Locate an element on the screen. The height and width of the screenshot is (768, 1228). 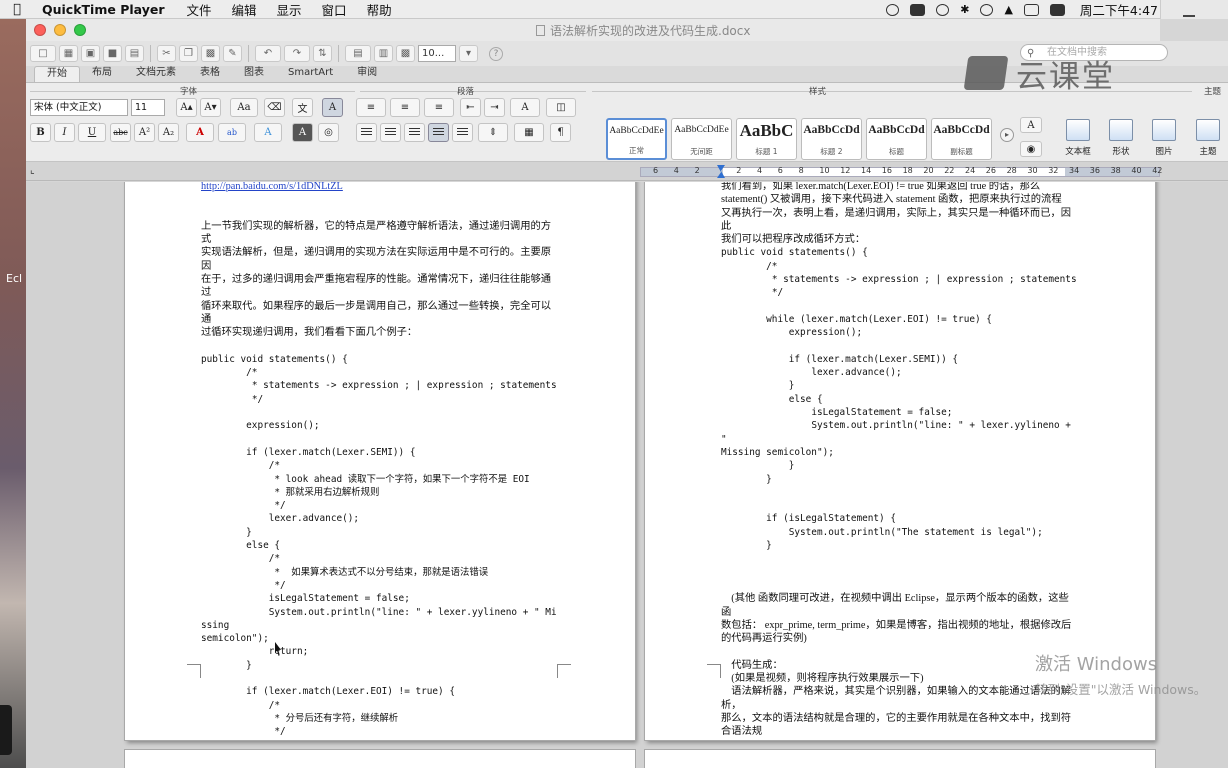
phonetic-guide-icon: 文 is located at coordinates (302, 107).